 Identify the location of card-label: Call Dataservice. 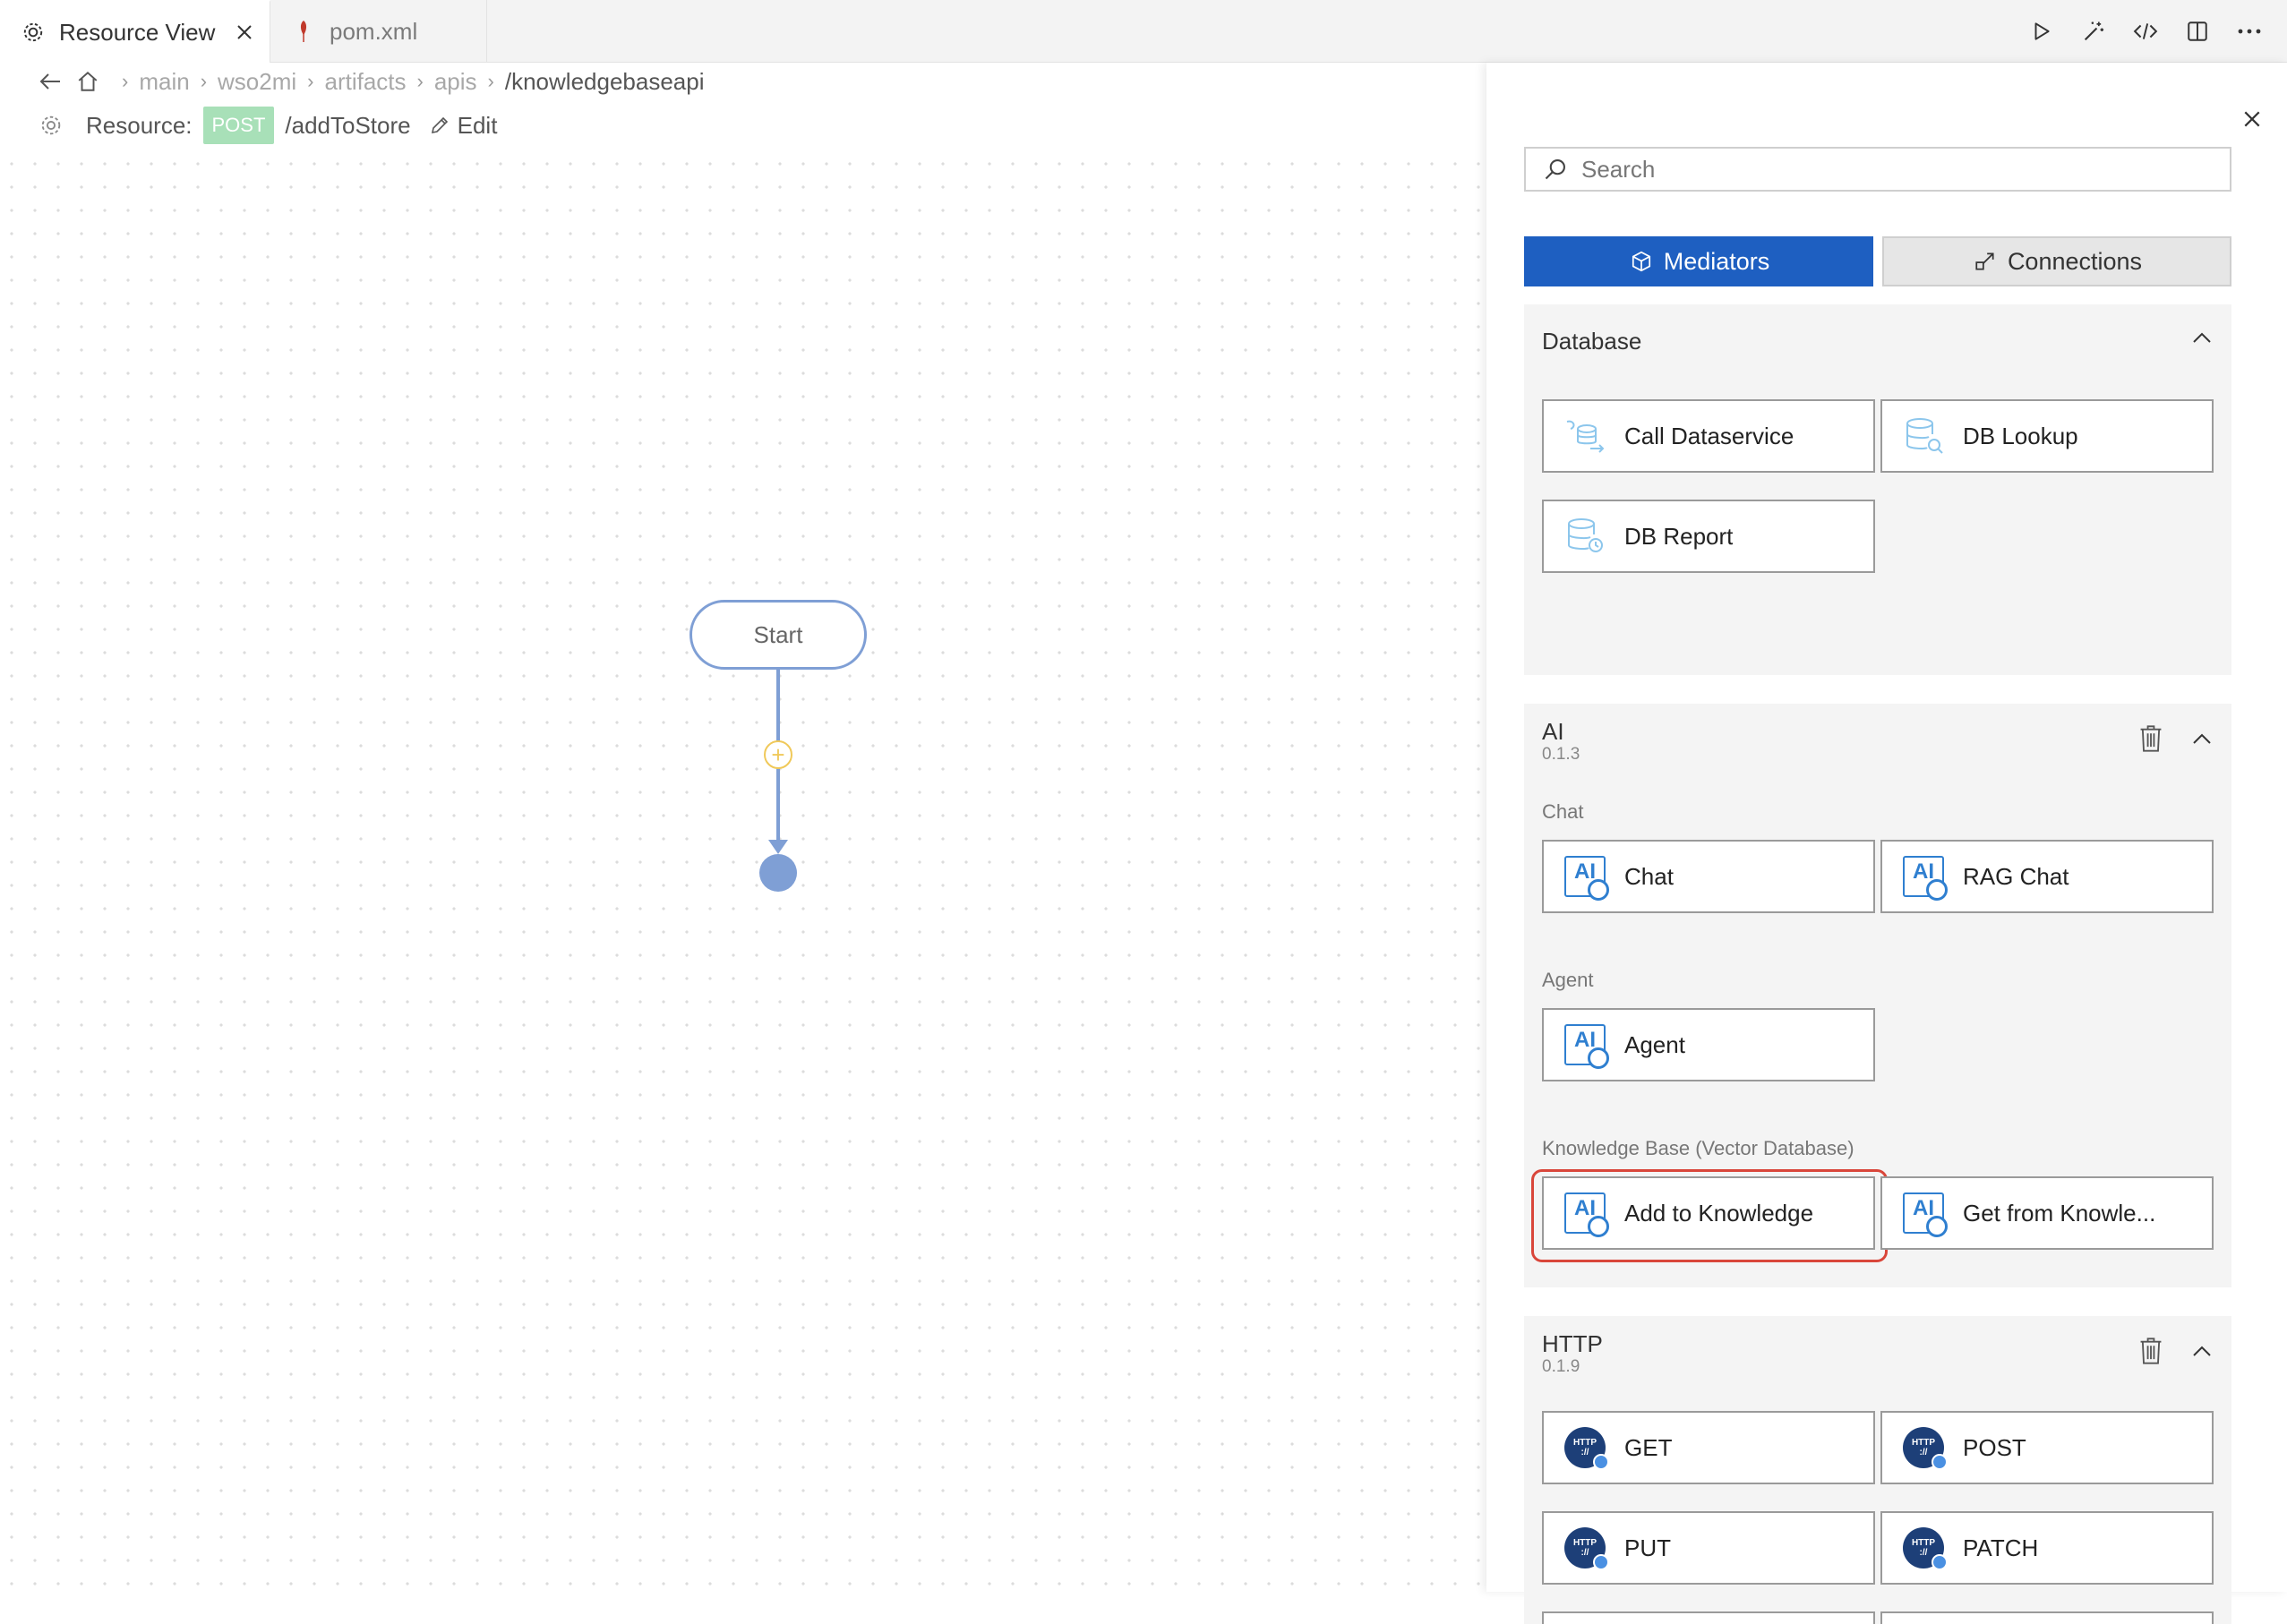
(1709, 435).